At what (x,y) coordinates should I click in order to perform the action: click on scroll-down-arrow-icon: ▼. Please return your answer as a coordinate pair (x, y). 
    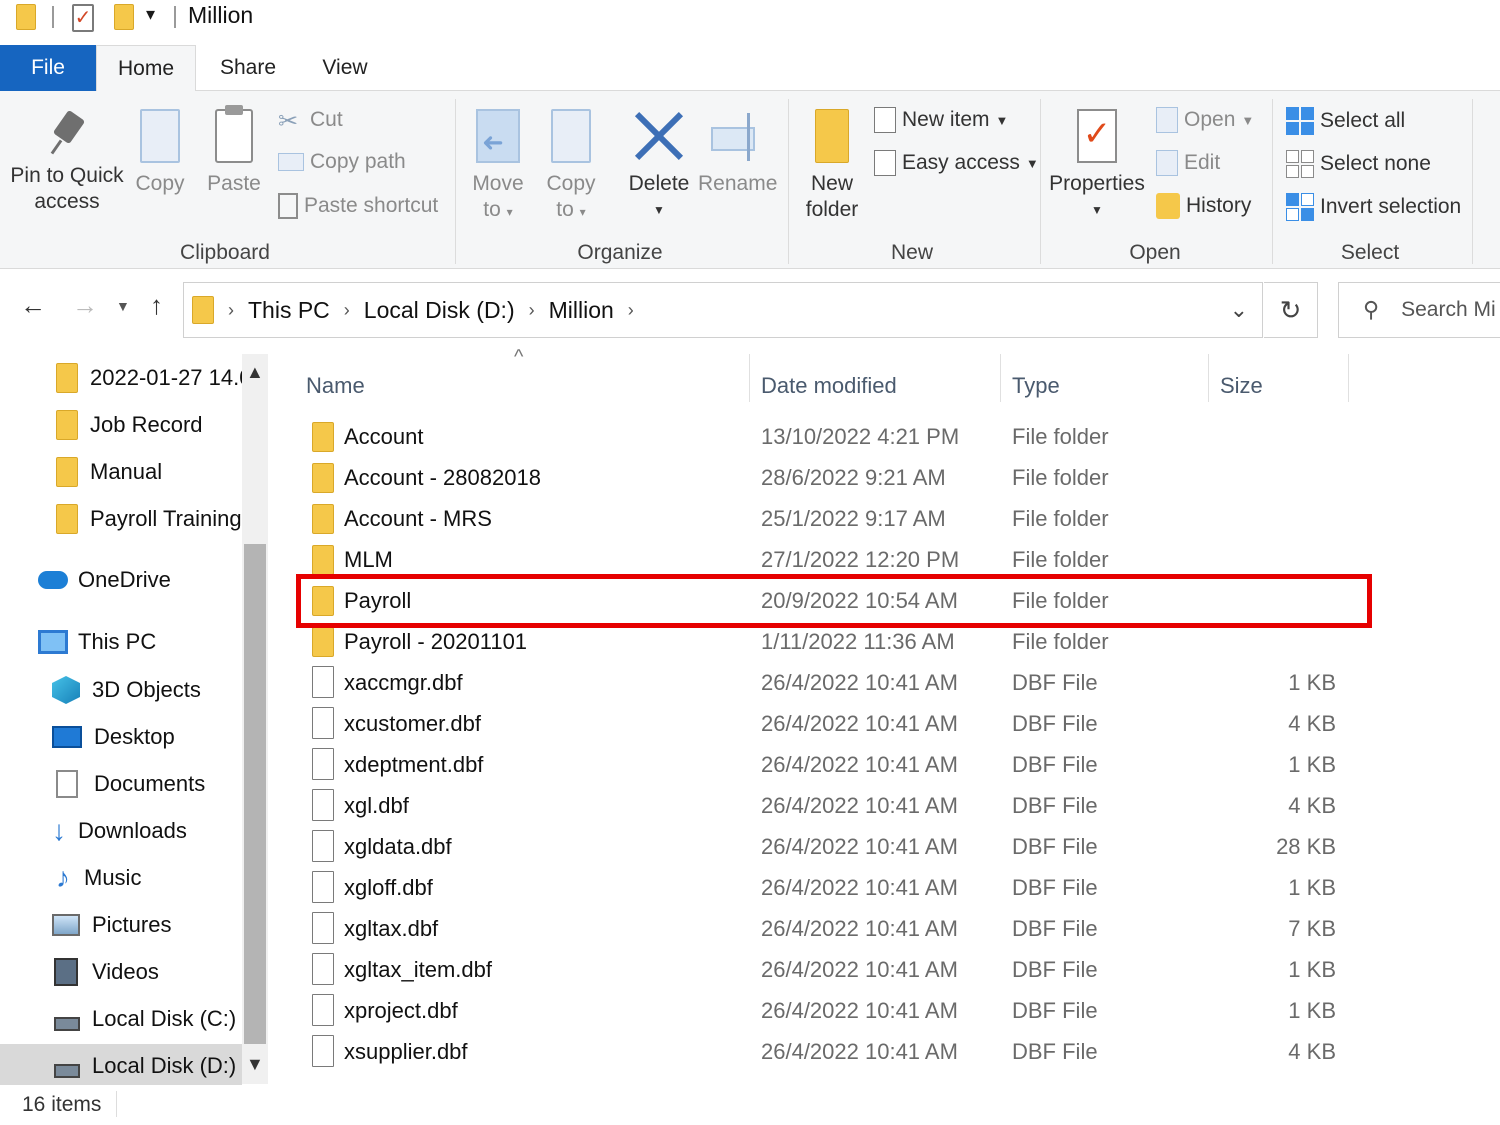
    Looking at the image, I should click on (255, 1064).